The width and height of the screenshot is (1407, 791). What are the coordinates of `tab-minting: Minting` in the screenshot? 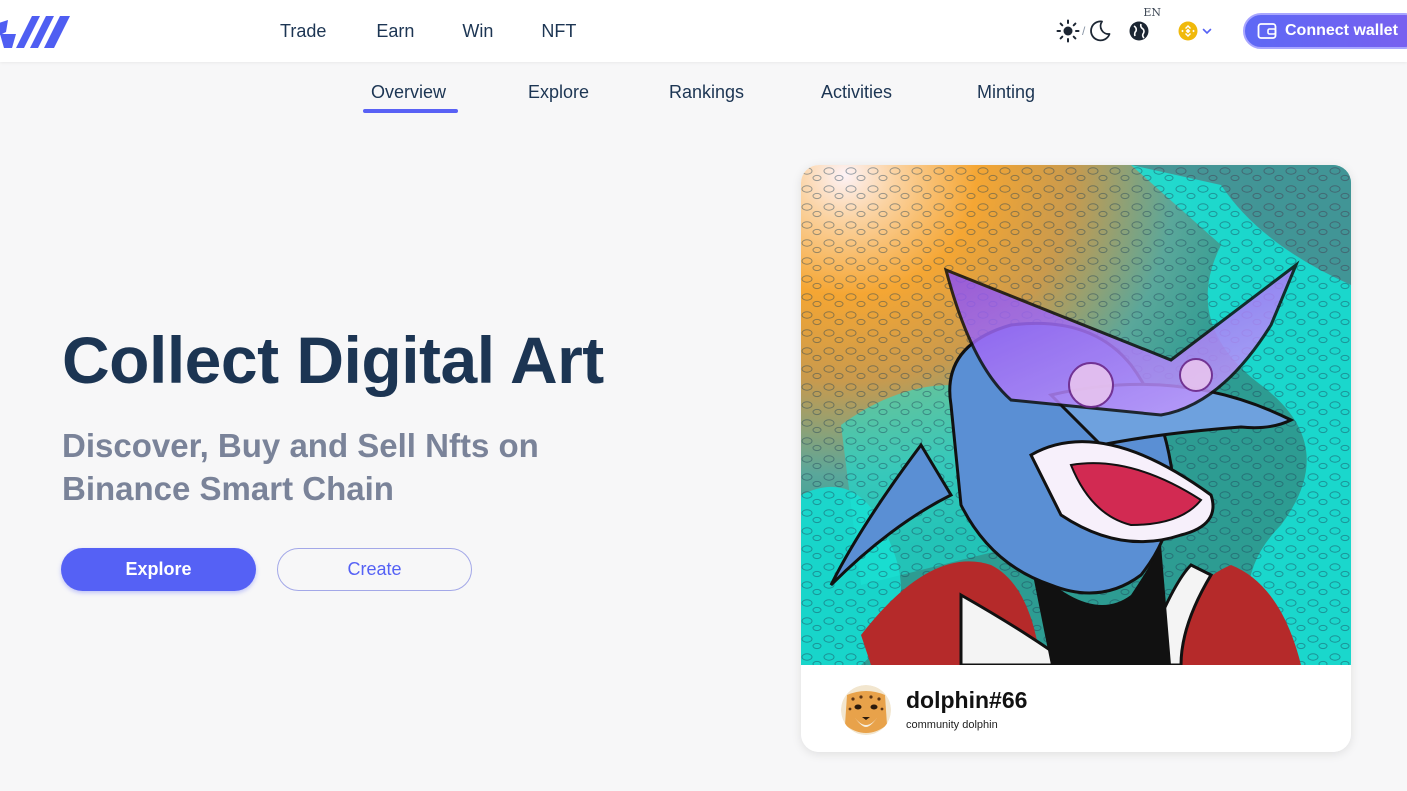 It's located at (1006, 92).